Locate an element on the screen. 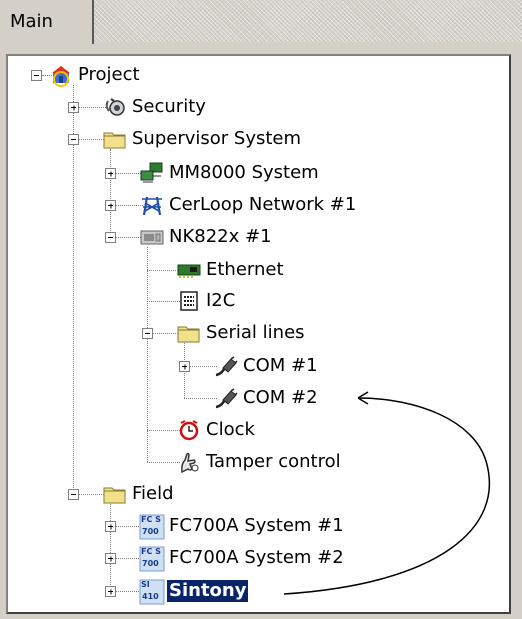 The image size is (522, 619). tab-main: Main is located at coordinates (47, 22).